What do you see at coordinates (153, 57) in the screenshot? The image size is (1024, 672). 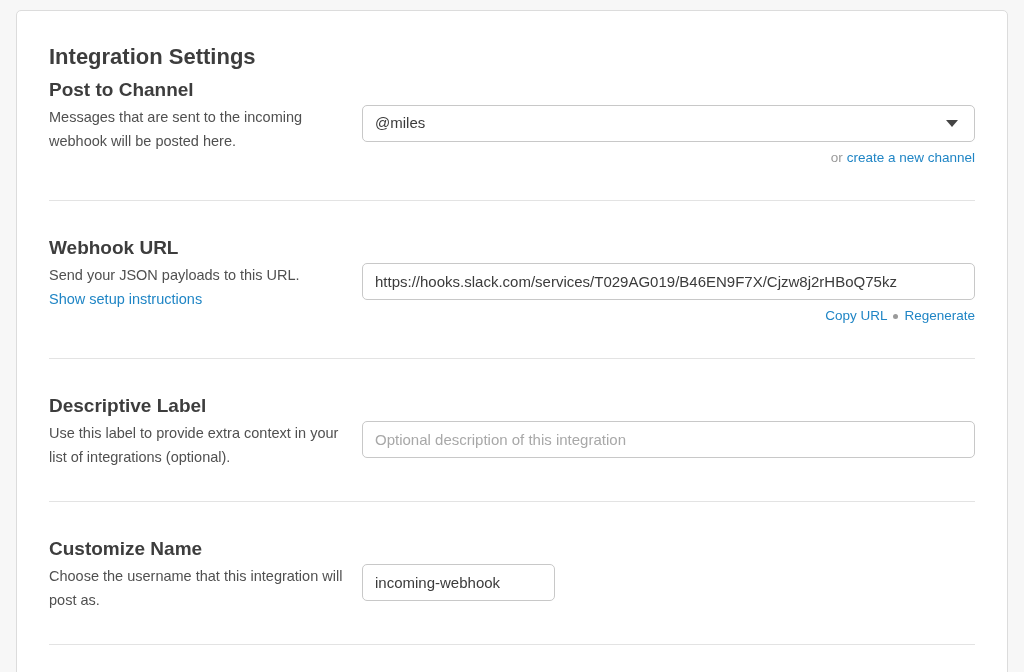 I see `page-title: Integration Settings` at bounding box center [153, 57].